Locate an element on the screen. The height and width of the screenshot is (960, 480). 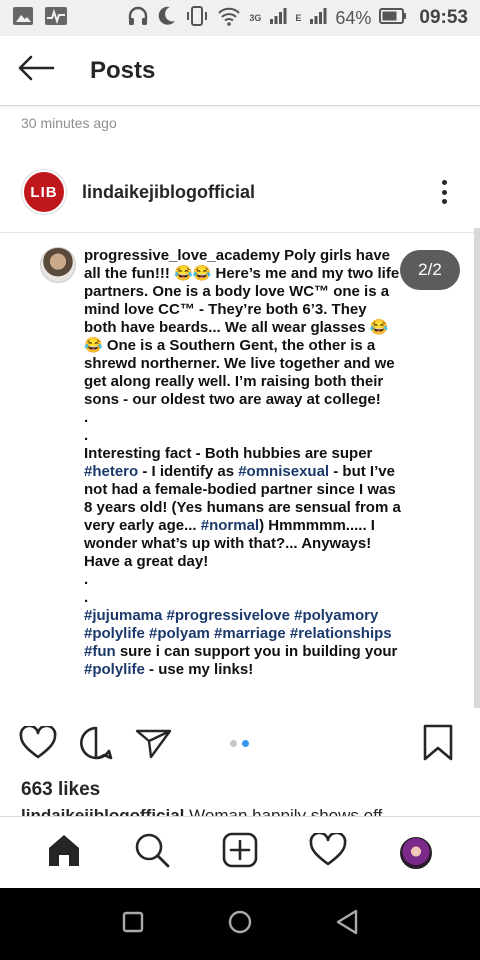
triangle-back-icon is located at coordinates (347, 924).